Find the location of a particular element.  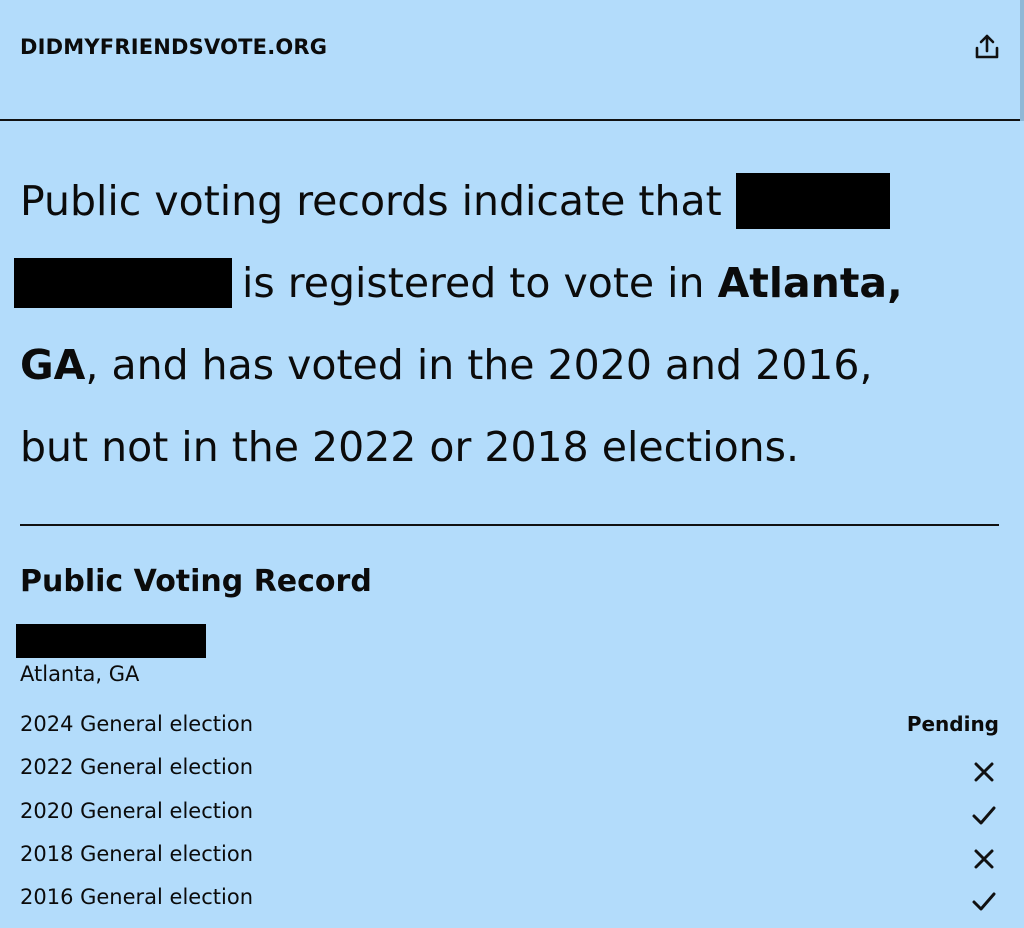

election-label: 2024 General election is located at coordinates (136, 724).